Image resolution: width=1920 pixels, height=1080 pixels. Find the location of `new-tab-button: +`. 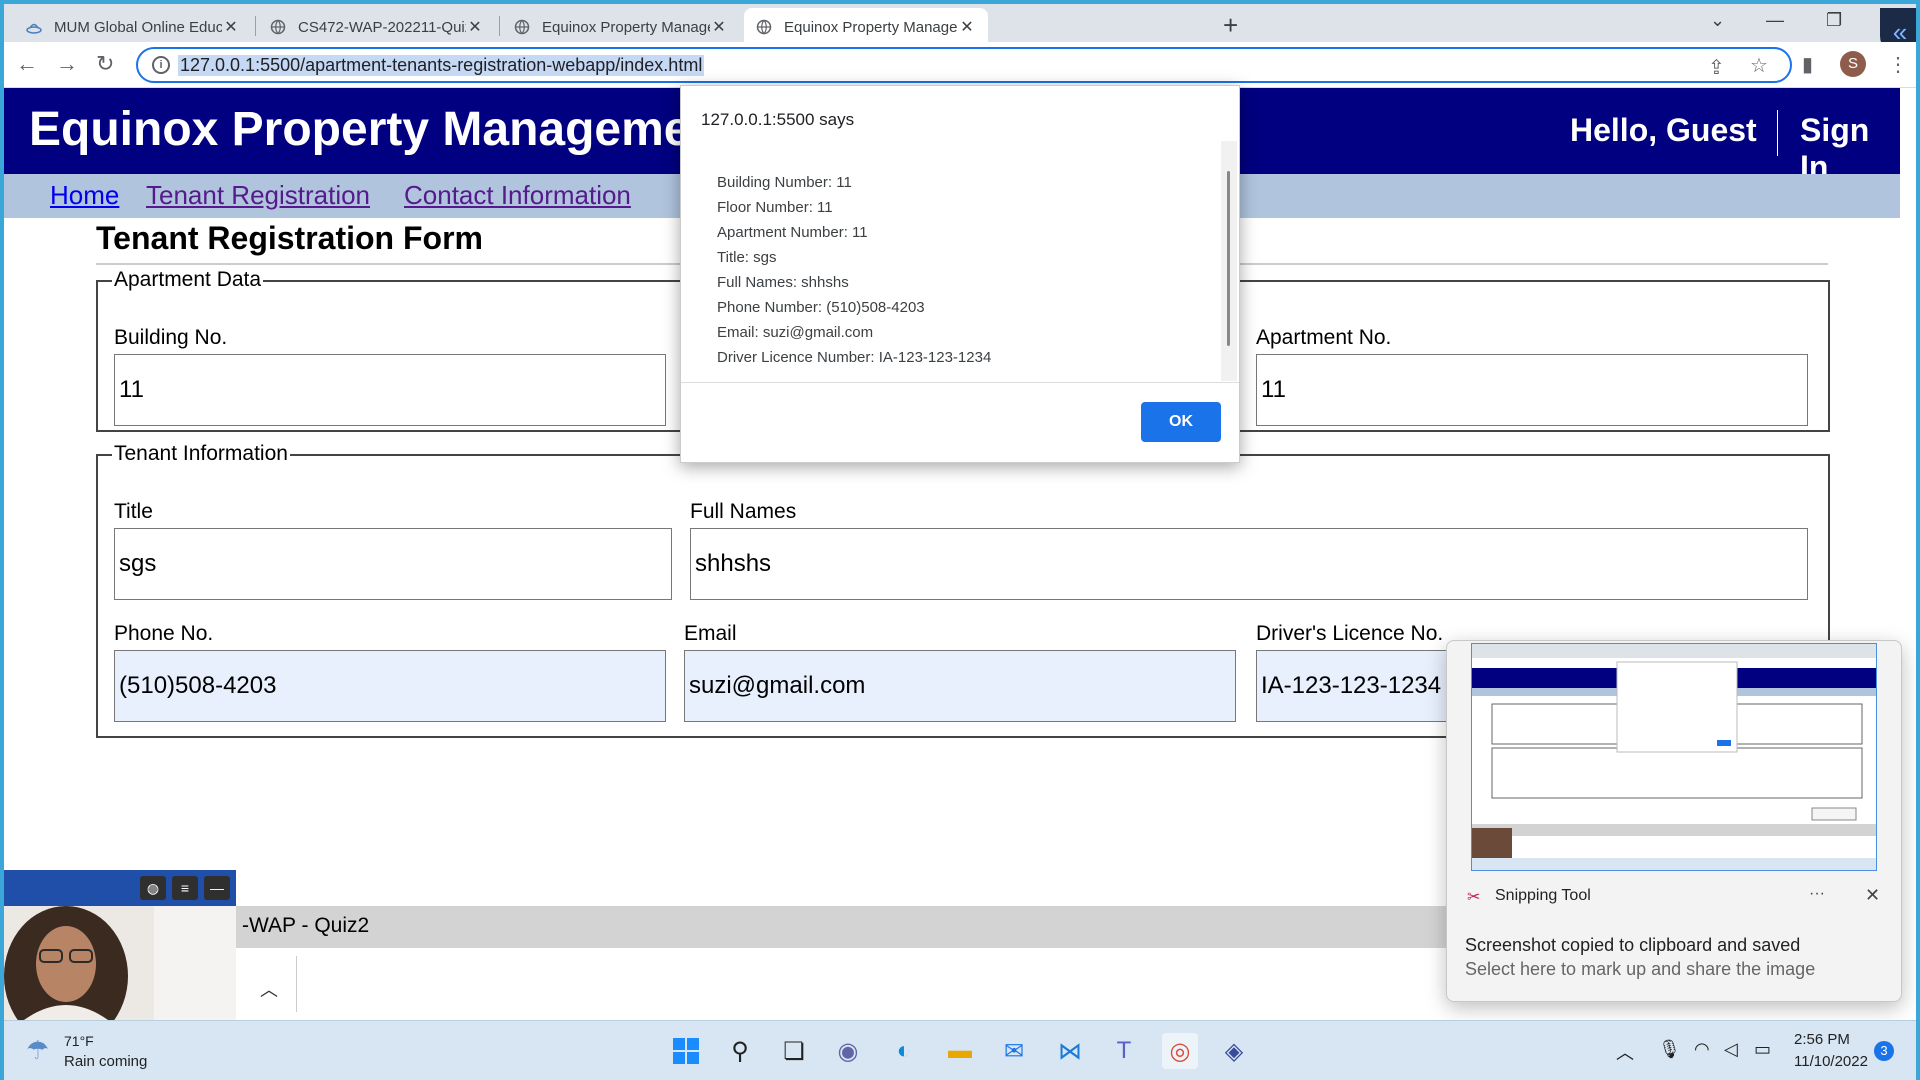

new-tab-button: + is located at coordinates (1230, 25).